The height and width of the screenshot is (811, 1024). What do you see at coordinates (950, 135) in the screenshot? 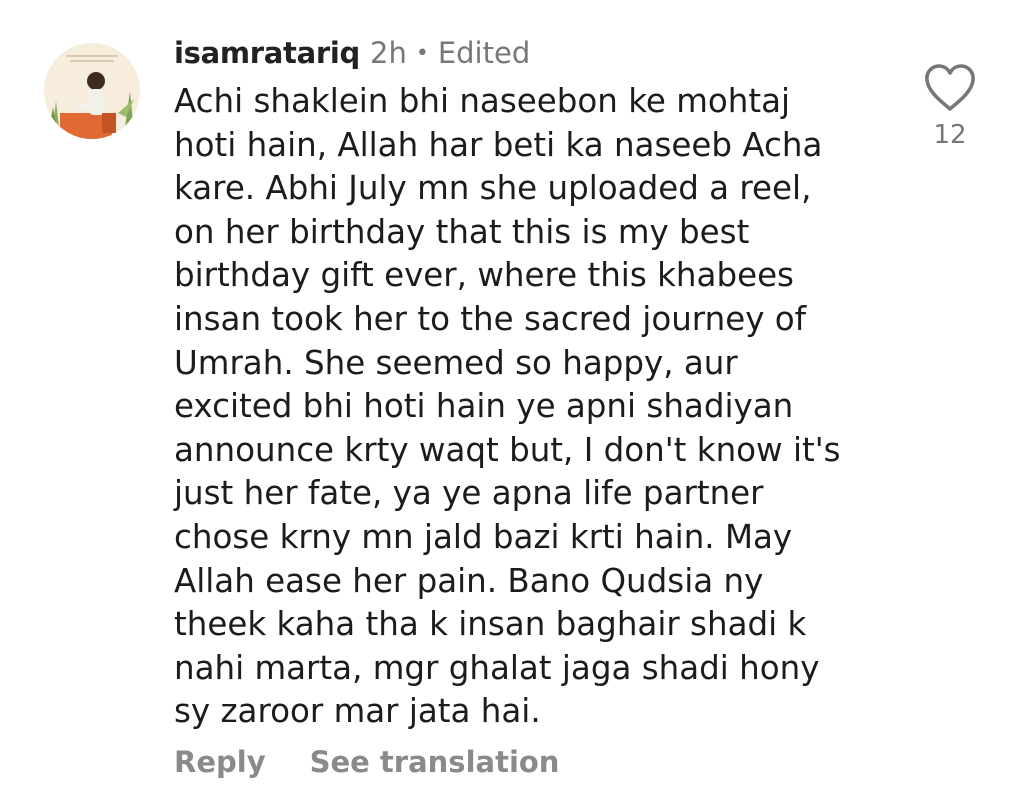
I see `like-count: 12` at bounding box center [950, 135].